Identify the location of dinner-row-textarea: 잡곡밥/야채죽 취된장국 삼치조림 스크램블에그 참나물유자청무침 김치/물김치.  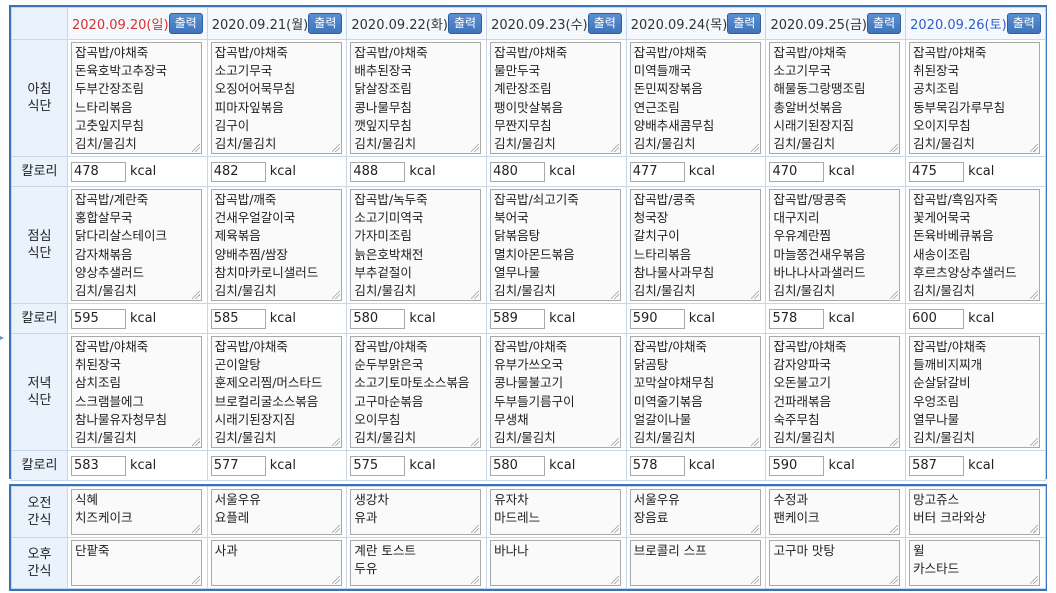
(136, 392).